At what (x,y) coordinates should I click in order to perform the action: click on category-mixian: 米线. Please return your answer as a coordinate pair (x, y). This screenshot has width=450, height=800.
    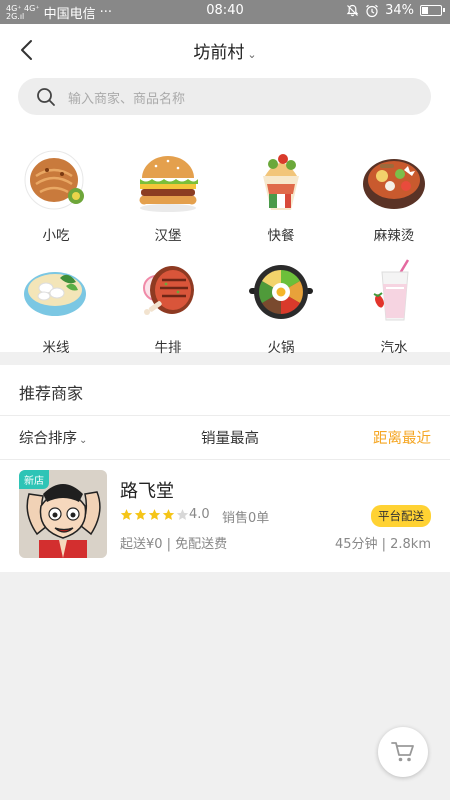
    Looking at the image, I should click on (56, 303).